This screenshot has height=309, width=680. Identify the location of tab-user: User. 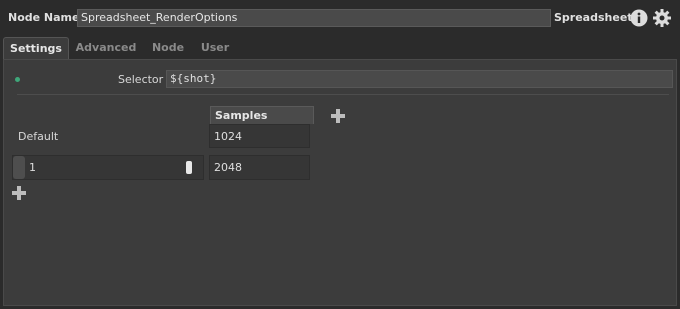
(215, 48).